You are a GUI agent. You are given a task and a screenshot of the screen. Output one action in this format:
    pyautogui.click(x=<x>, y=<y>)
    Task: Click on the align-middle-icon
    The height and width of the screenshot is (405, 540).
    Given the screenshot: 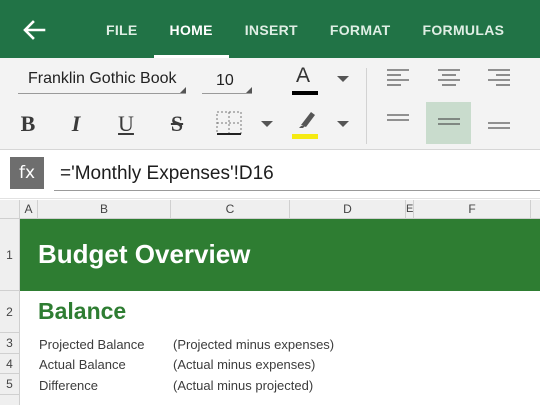 What is the action you would take?
    pyautogui.click(x=449, y=121)
    